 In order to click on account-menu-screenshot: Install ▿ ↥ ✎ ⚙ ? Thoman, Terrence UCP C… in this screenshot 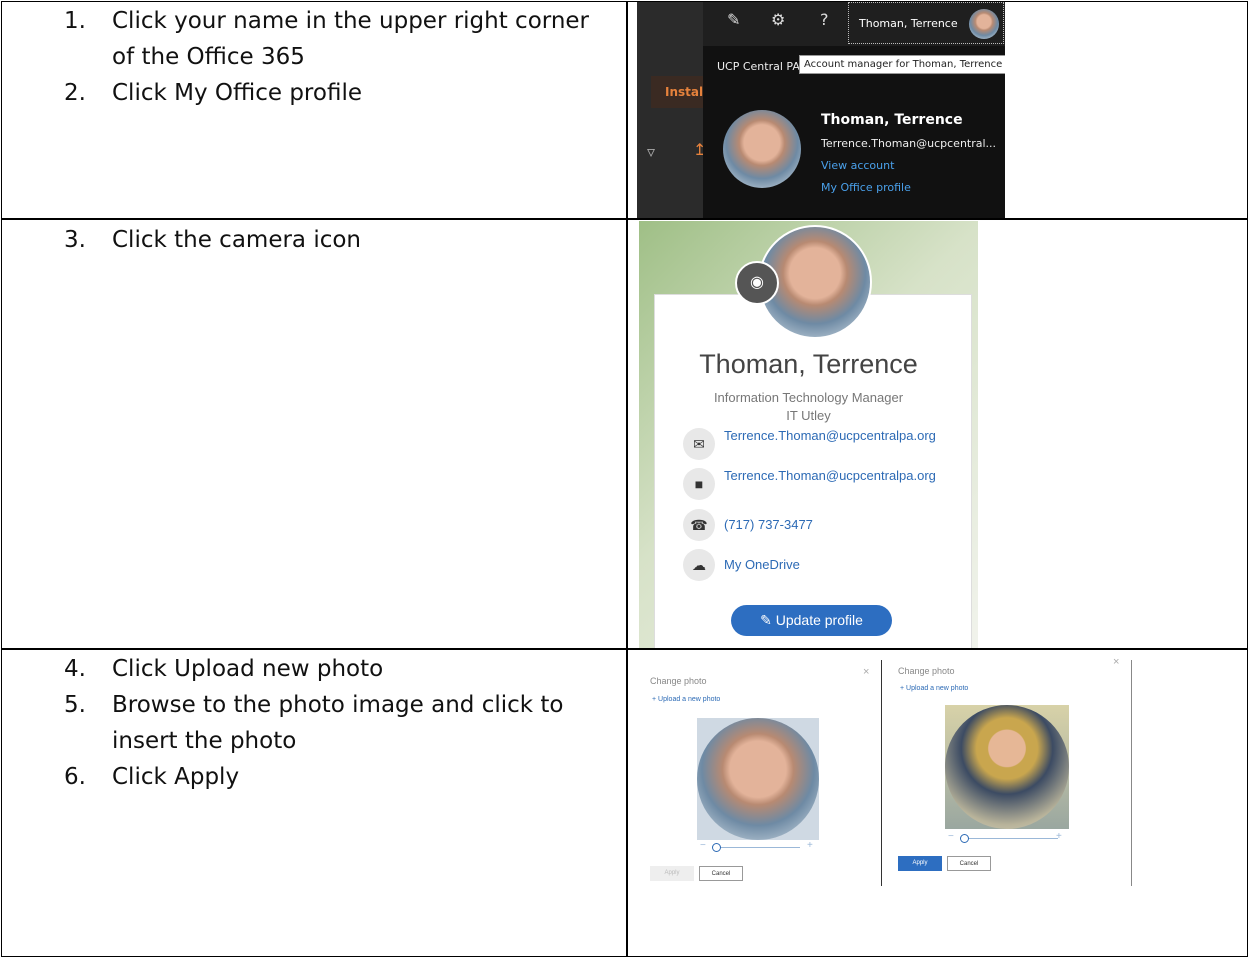, I will do `click(821, 110)`.